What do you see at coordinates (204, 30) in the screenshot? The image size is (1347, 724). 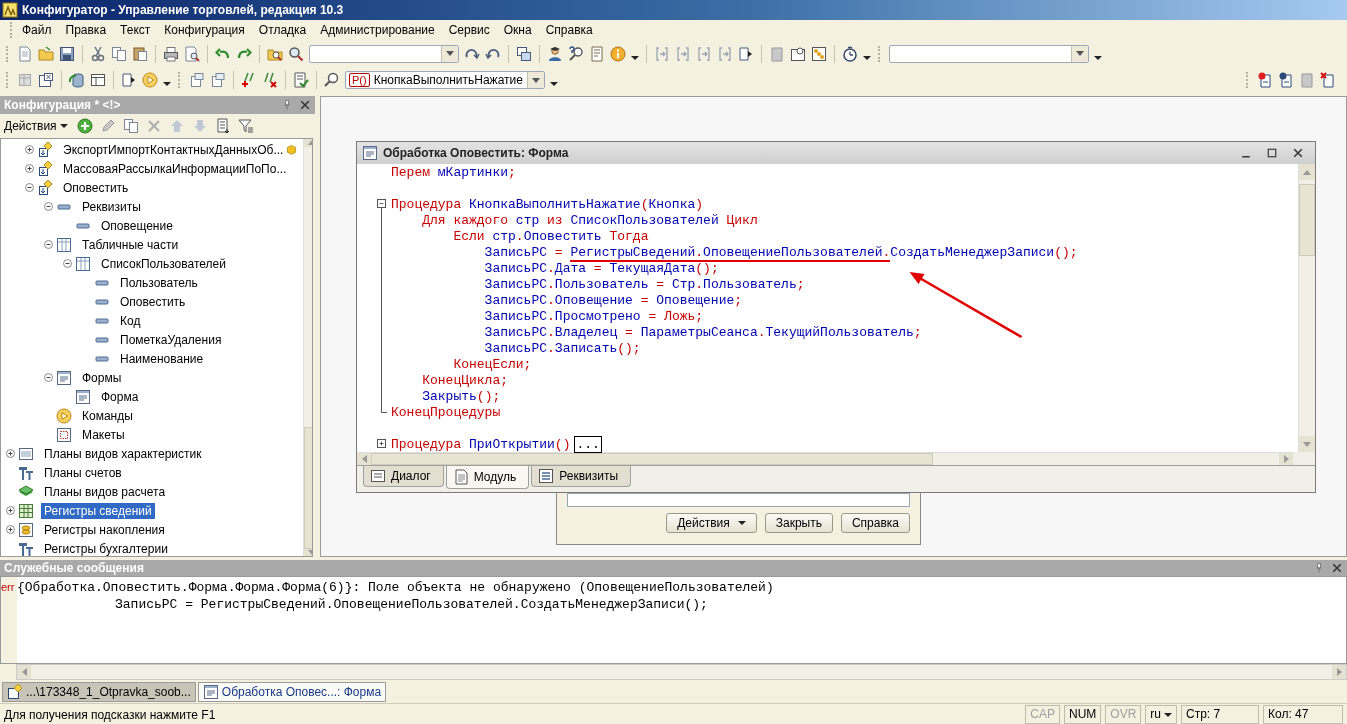 I see `menu-item: Конфигурация` at bounding box center [204, 30].